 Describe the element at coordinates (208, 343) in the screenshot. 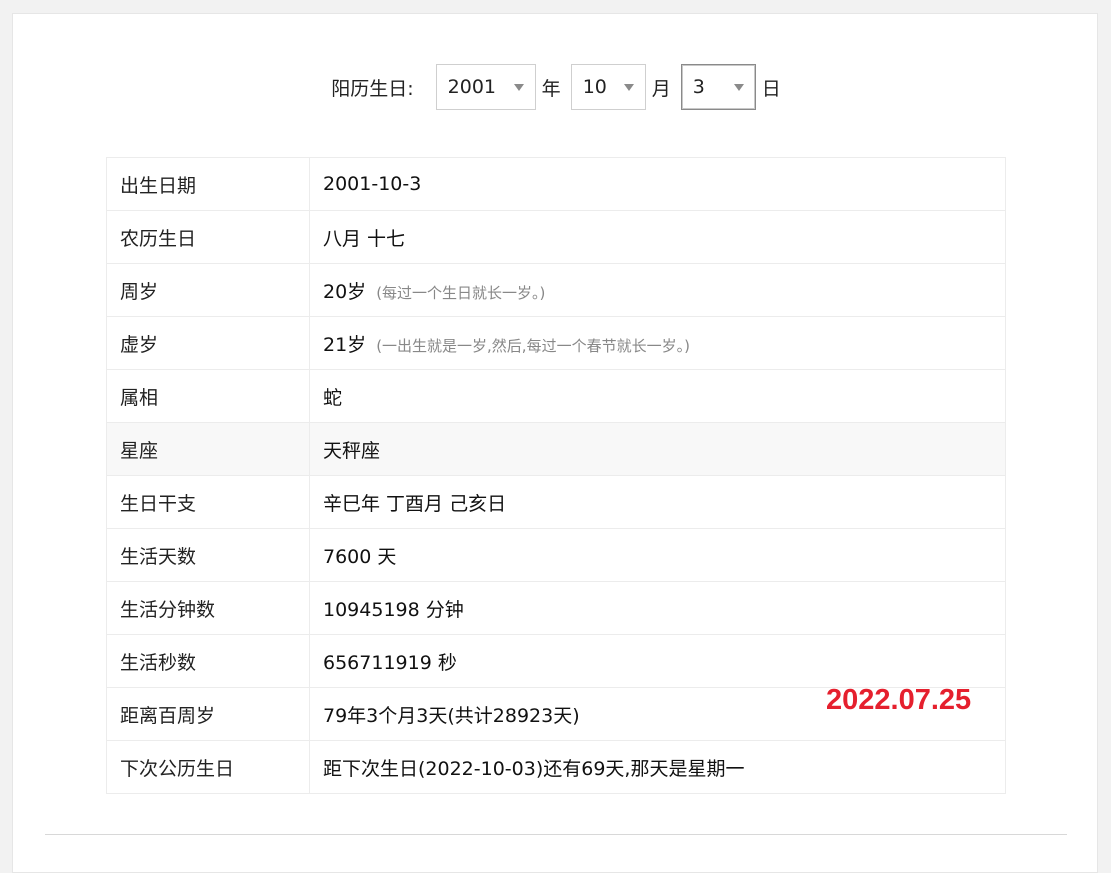

I see `row-key: 虚岁` at that location.